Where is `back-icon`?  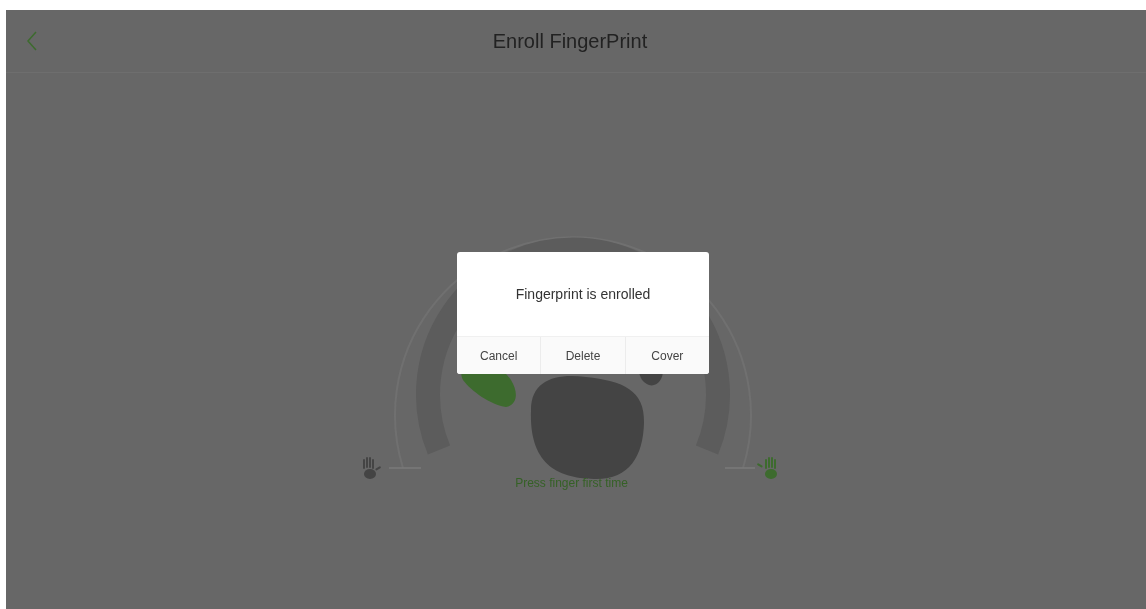
back-icon is located at coordinates (32, 41).